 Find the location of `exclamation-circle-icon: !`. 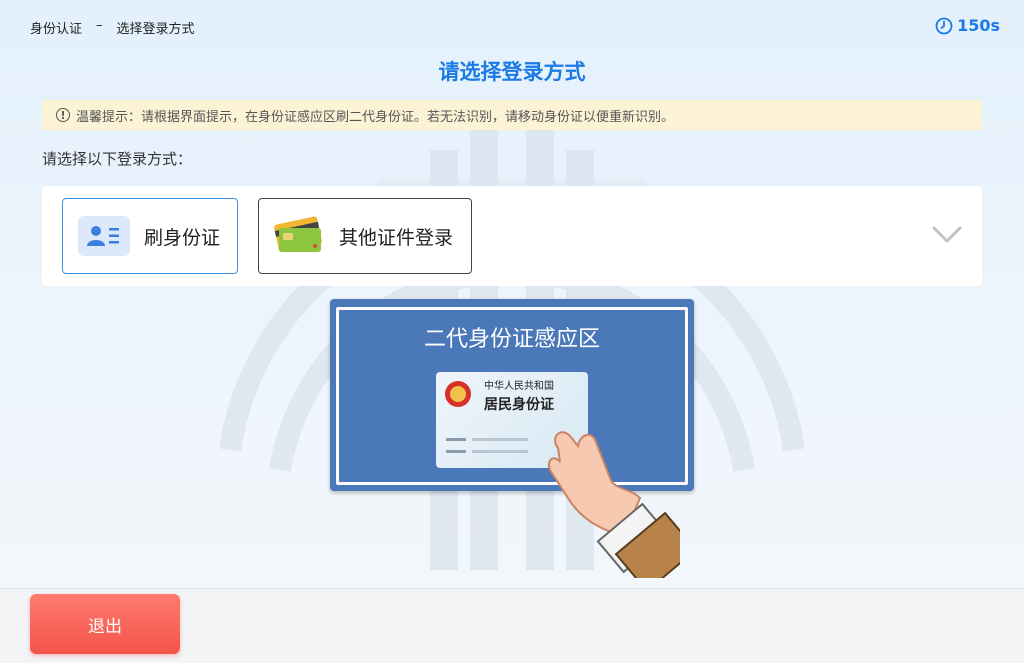

exclamation-circle-icon: ! is located at coordinates (63, 115).